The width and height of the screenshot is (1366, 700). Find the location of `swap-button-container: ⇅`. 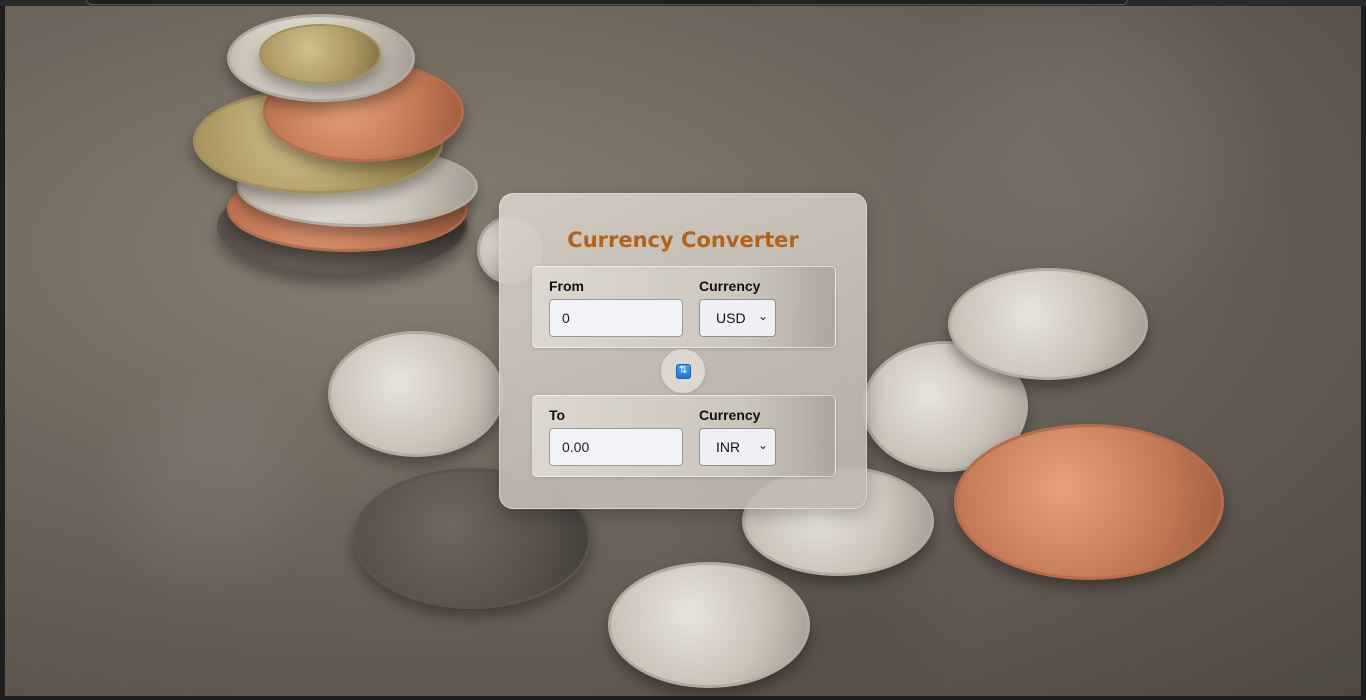

swap-button-container: ⇅ is located at coordinates (683, 371).